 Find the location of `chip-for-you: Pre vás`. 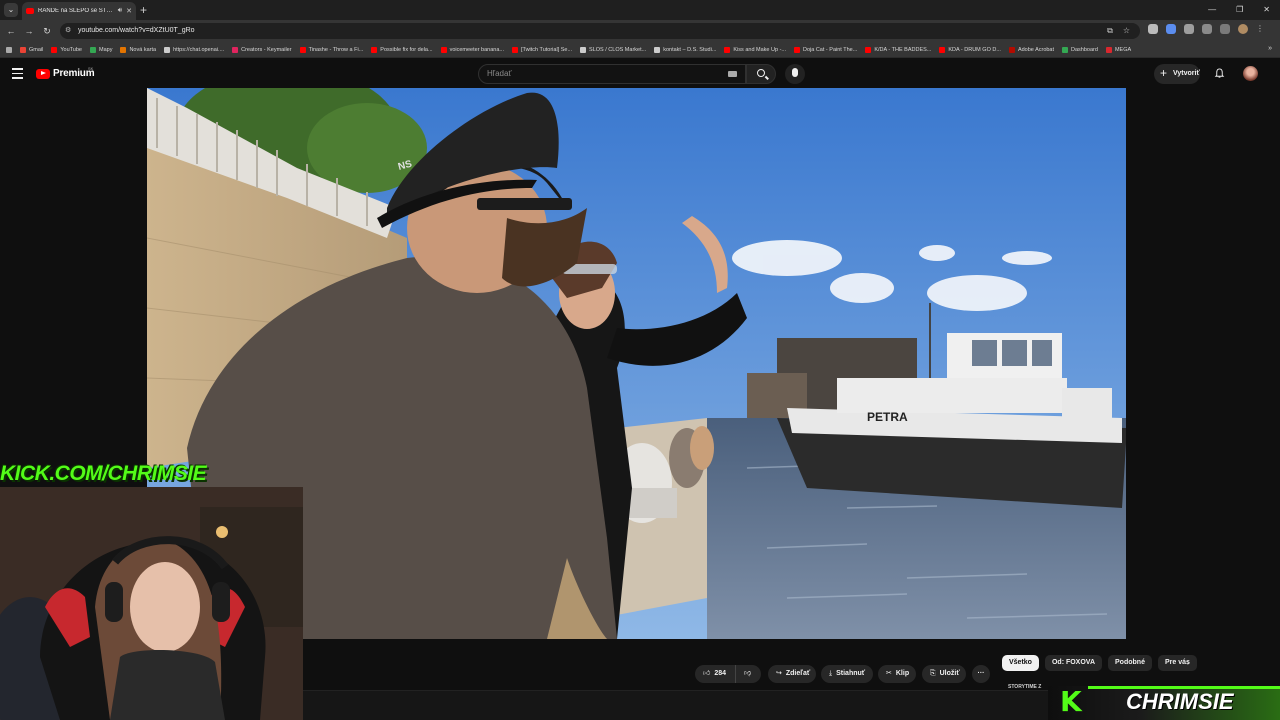

chip-for-you: Pre vás is located at coordinates (1177, 663).